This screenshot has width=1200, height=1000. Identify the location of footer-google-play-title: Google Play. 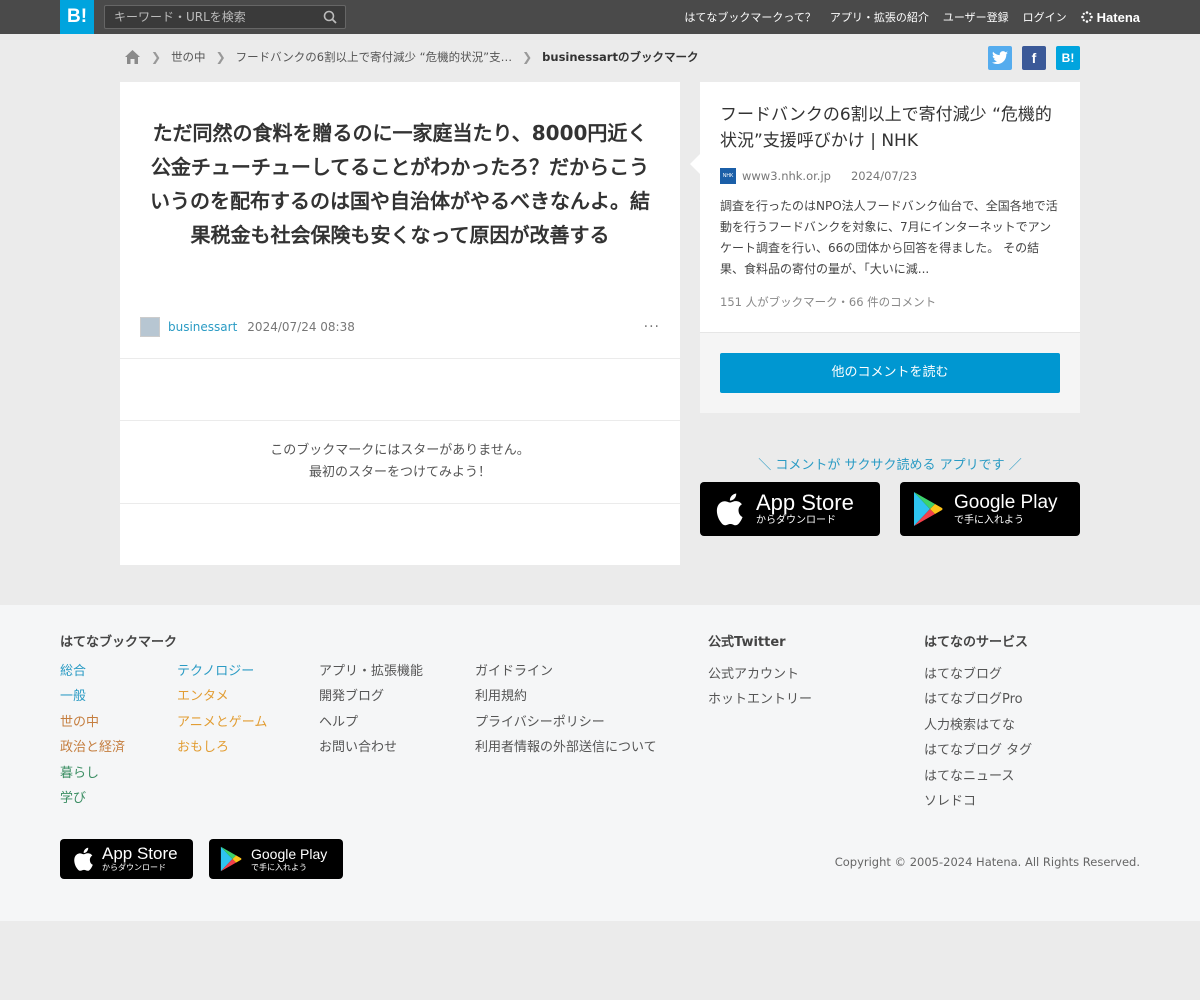
(289, 854).